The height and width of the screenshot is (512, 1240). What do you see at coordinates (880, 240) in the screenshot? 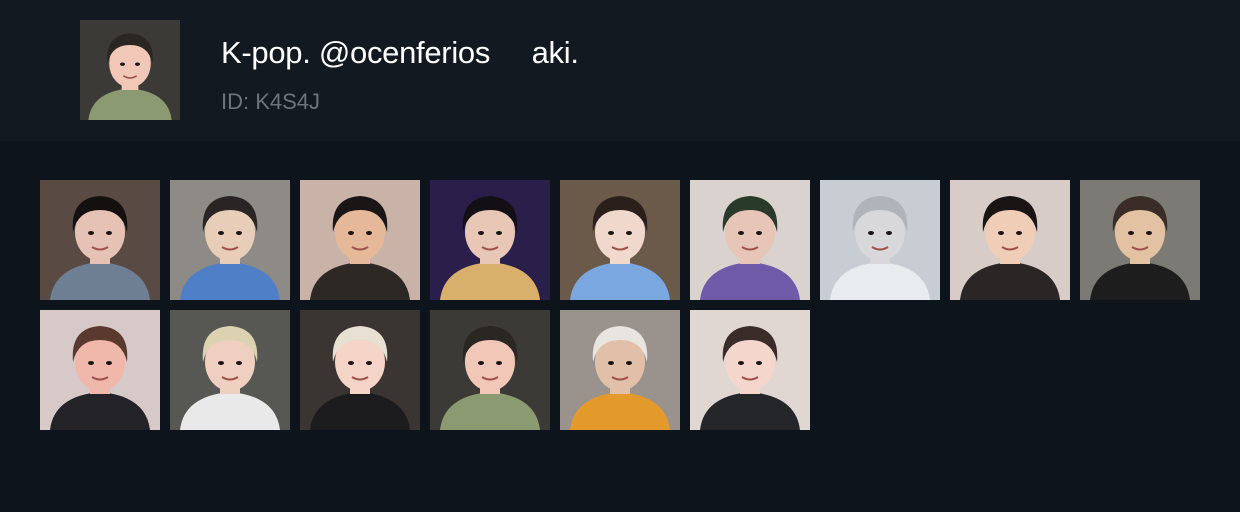
I see `sticker-blurry-white-shirt` at bounding box center [880, 240].